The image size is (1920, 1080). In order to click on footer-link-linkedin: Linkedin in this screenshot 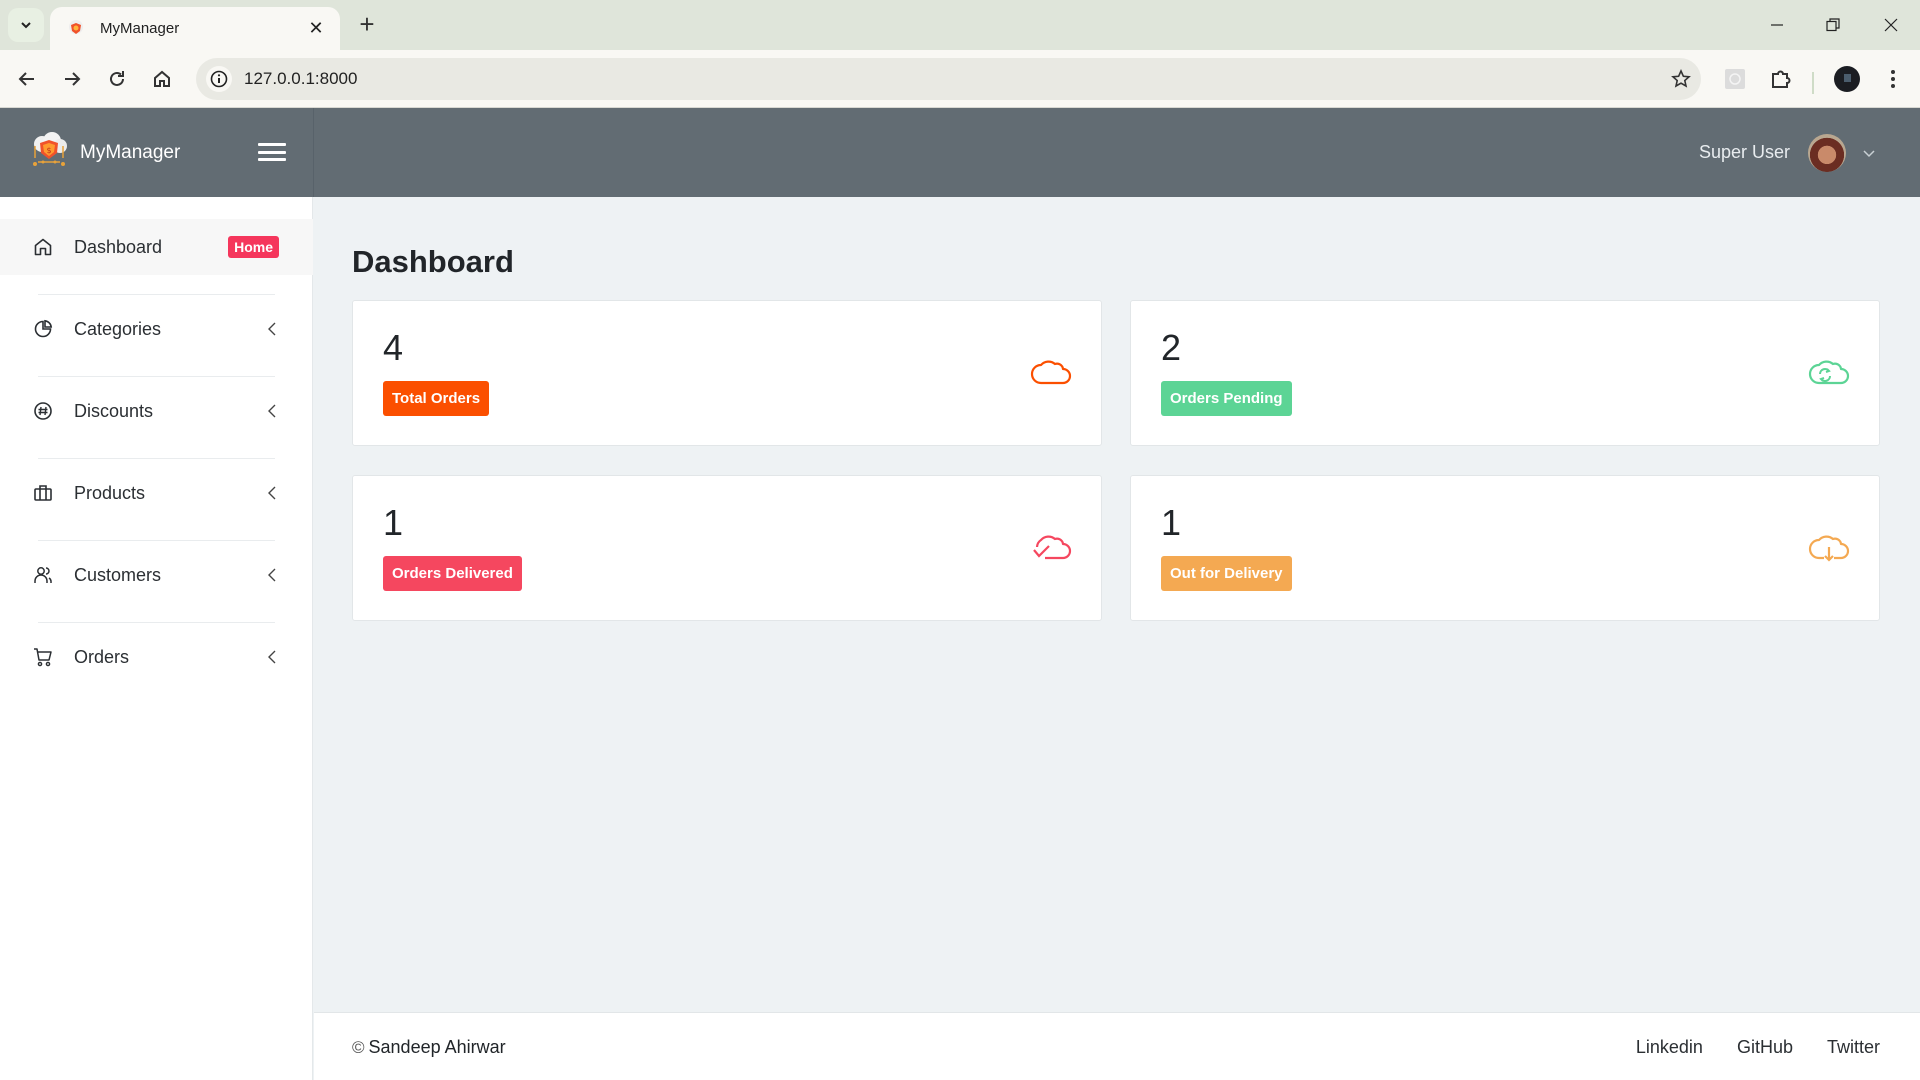, I will do `click(1669, 1047)`.